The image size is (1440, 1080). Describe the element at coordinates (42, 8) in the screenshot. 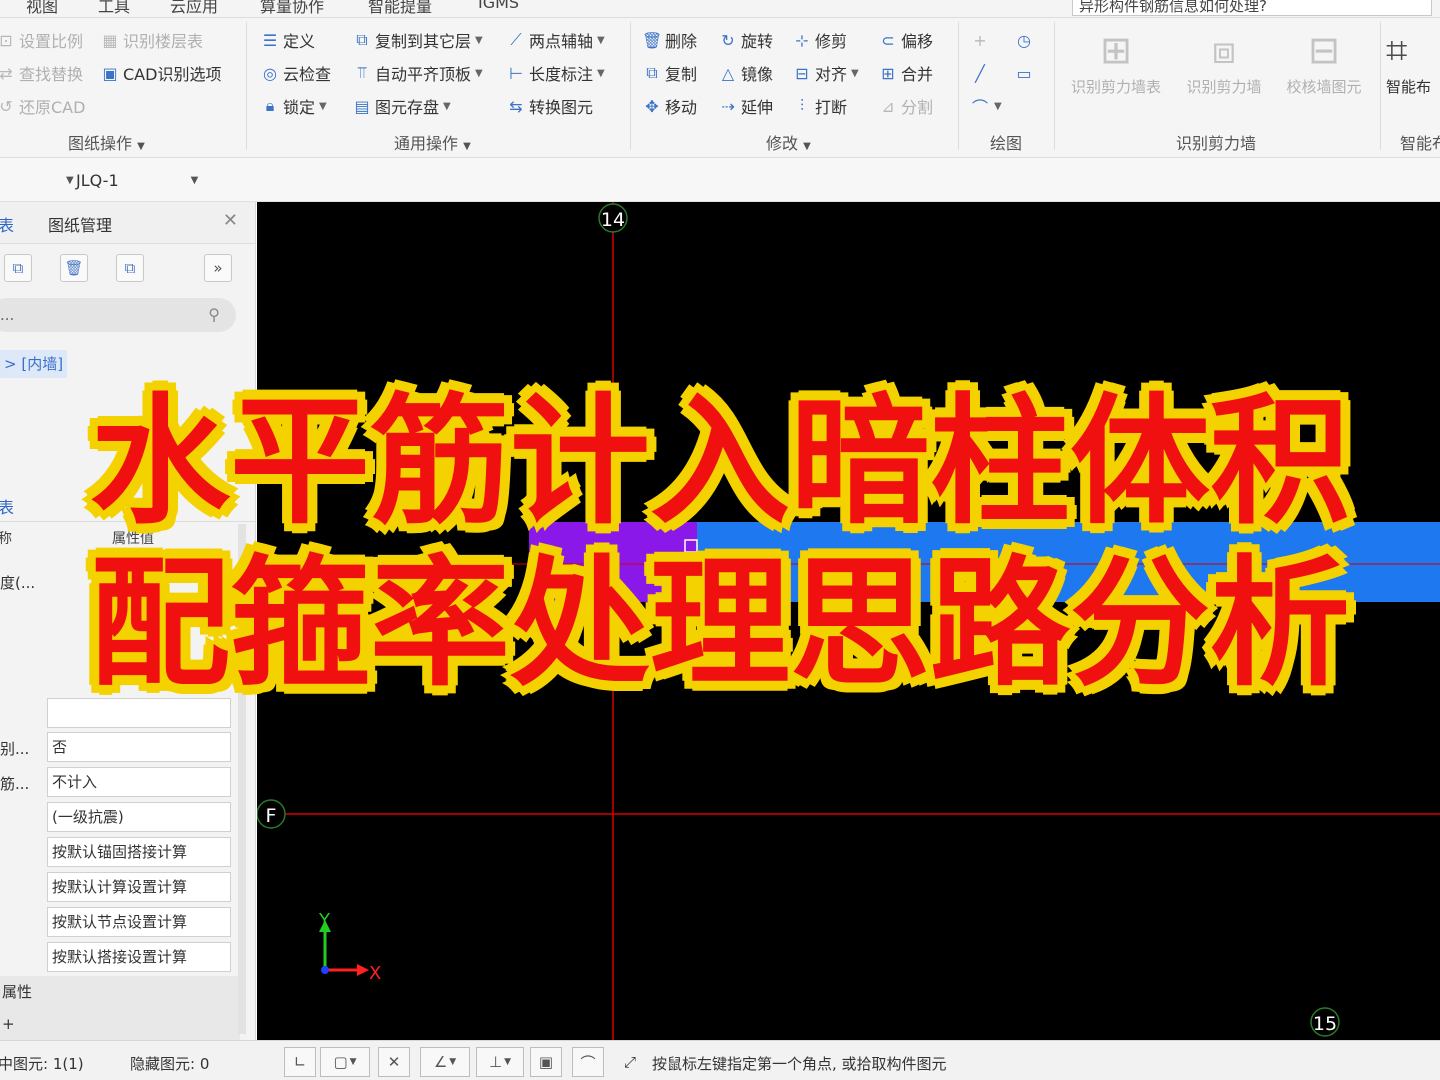

I see `menu-view: 视图` at that location.